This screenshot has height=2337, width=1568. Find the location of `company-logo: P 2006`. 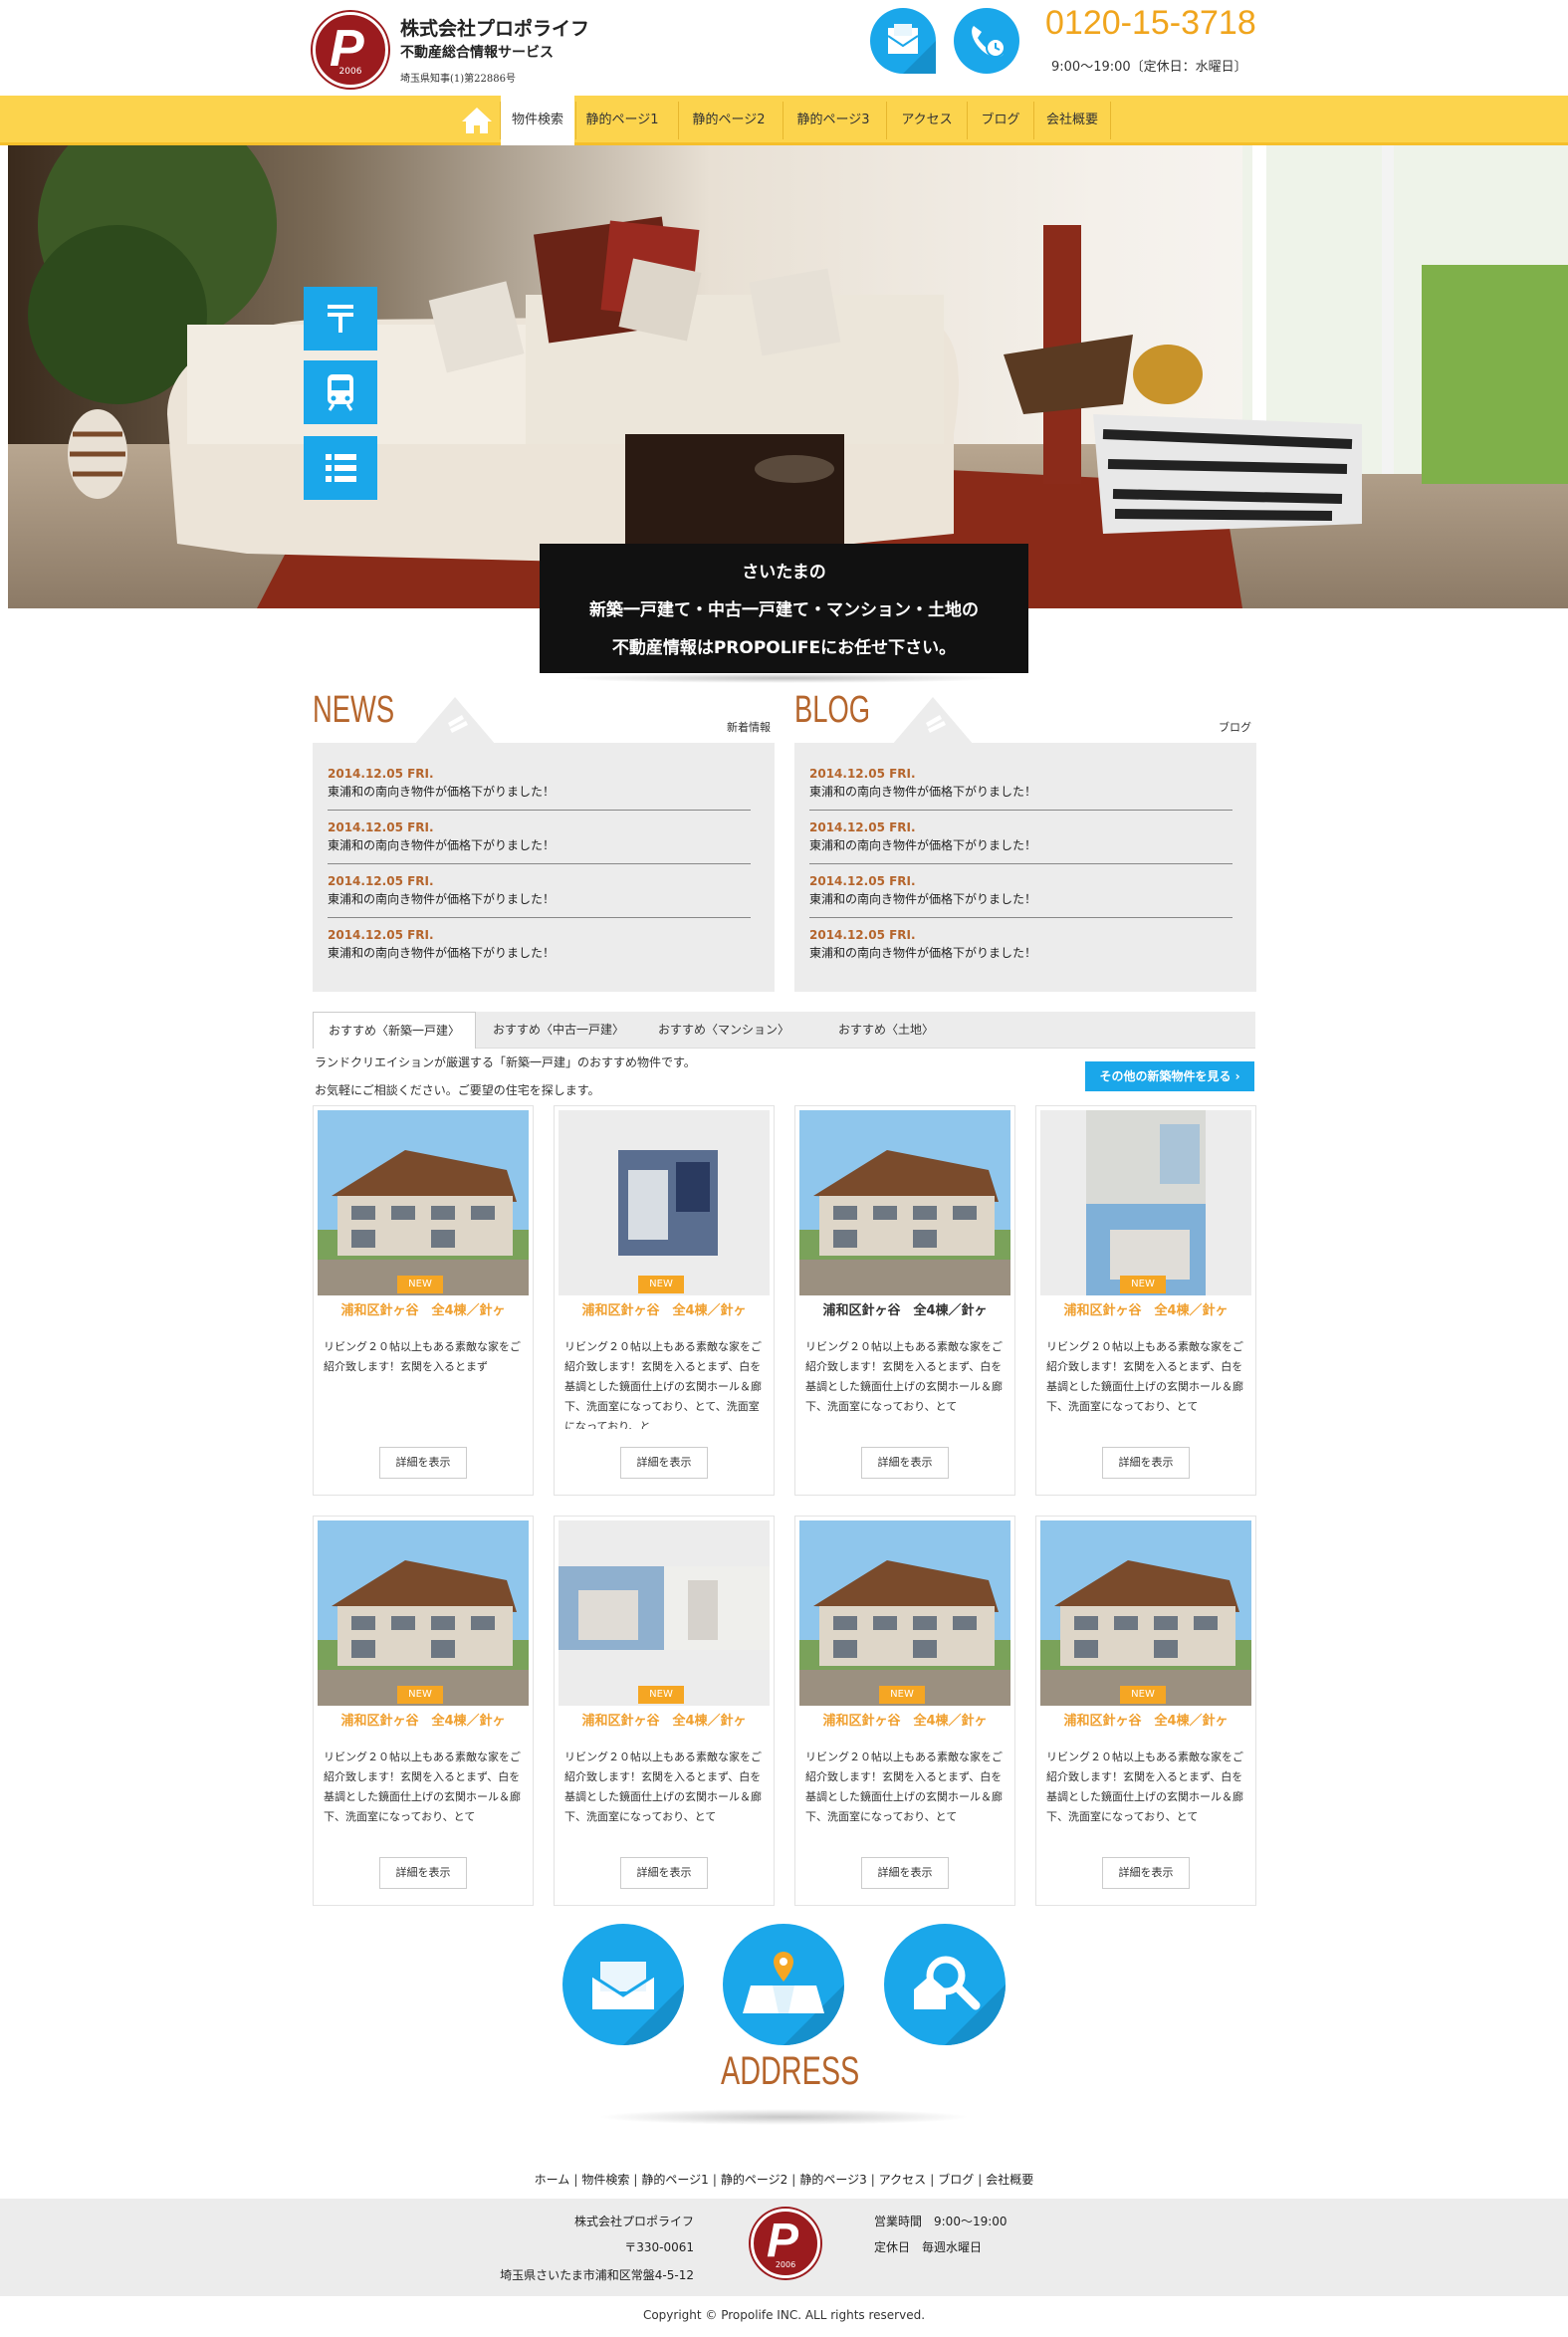

company-logo: P 2006 is located at coordinates (350, 50).